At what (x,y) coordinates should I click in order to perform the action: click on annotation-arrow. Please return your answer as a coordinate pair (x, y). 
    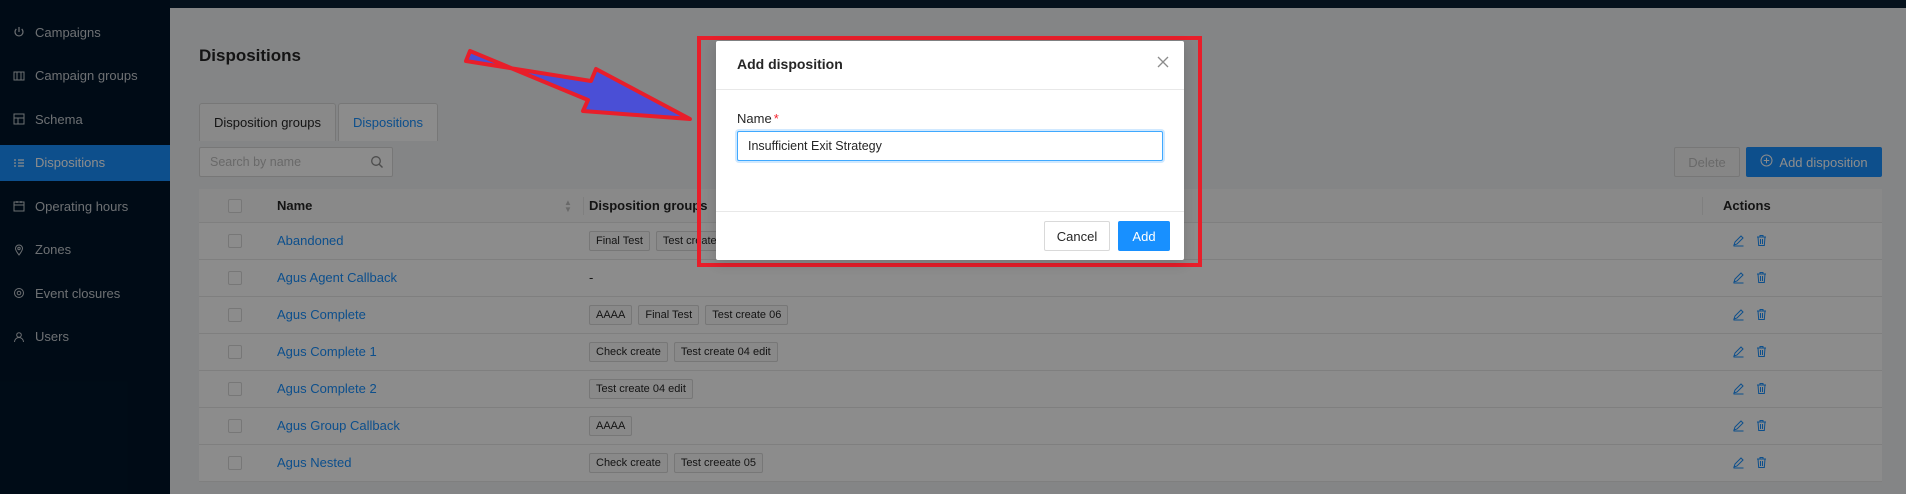
    Looking at the image, I should click on (578, 85).